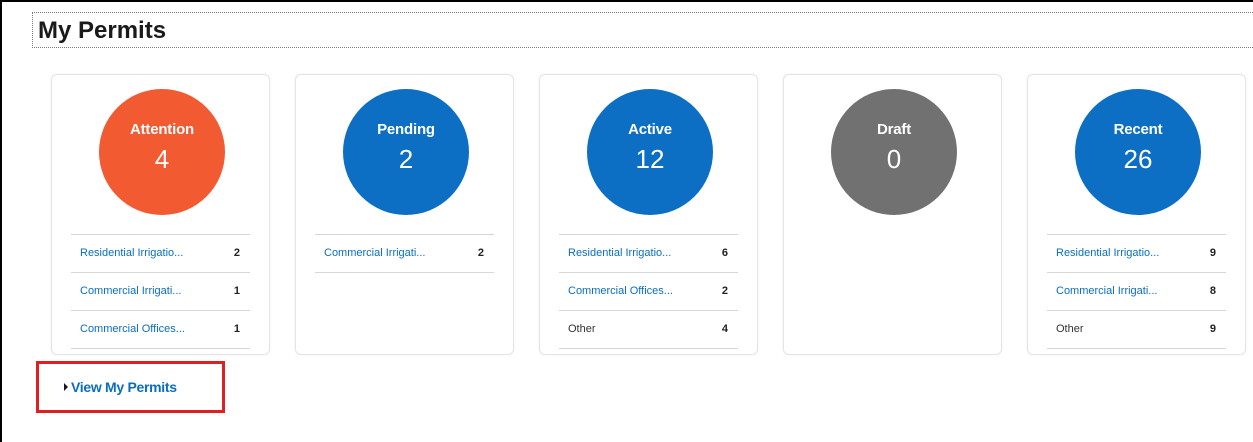  I want to click on list-item: Commercial Irrigati... 1, so click(160, 292).